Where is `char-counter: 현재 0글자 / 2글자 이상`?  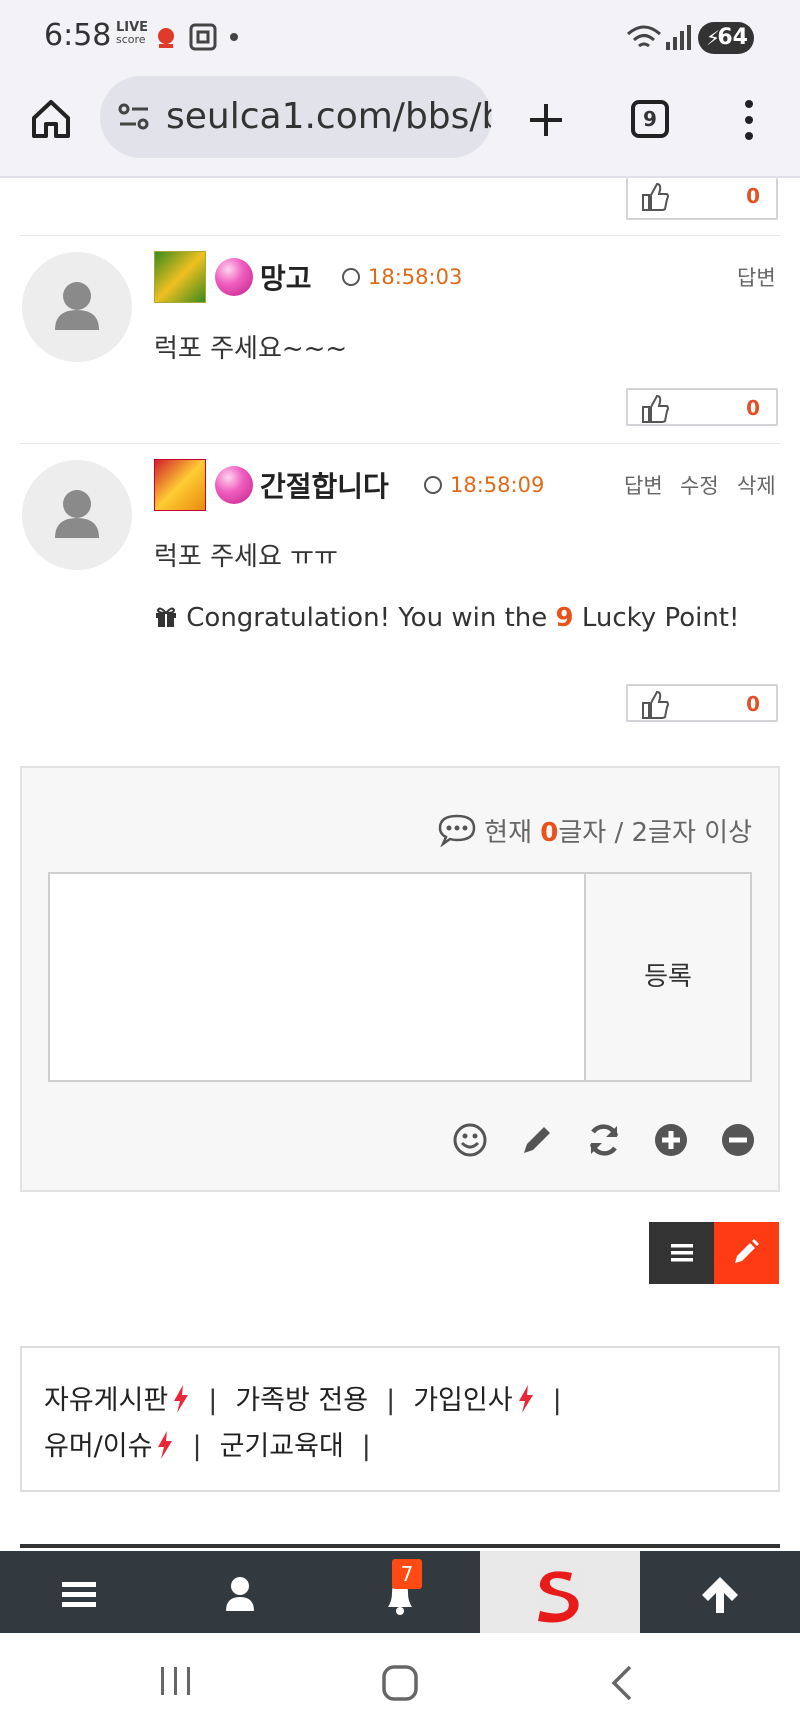
char-counter: 현재 0글자 / 2글자 이상 is located at coordinates (595, 830).